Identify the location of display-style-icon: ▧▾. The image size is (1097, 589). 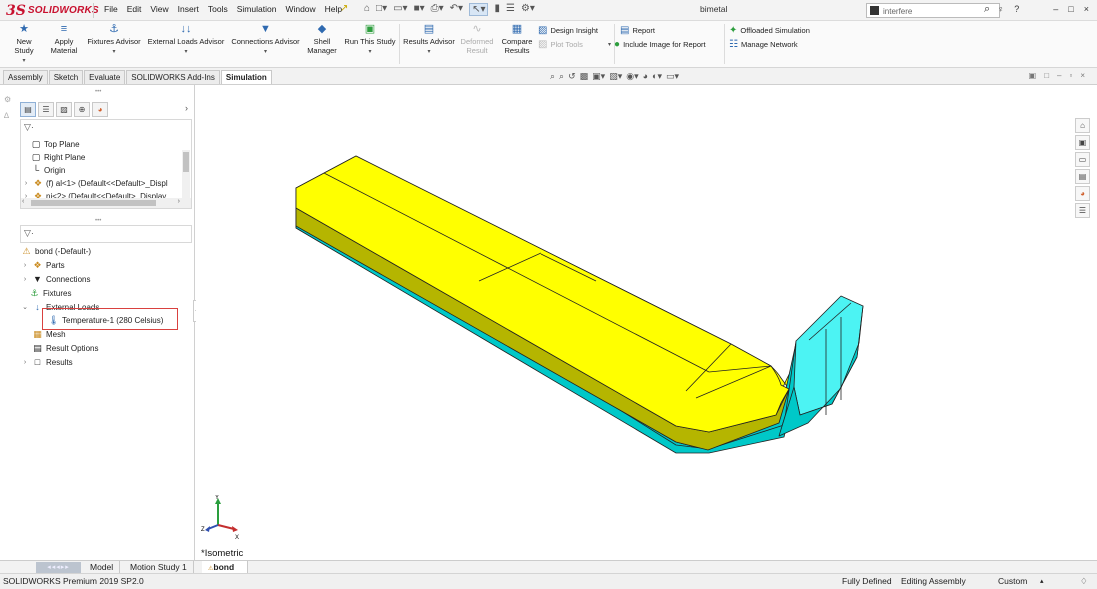
(615, 76).